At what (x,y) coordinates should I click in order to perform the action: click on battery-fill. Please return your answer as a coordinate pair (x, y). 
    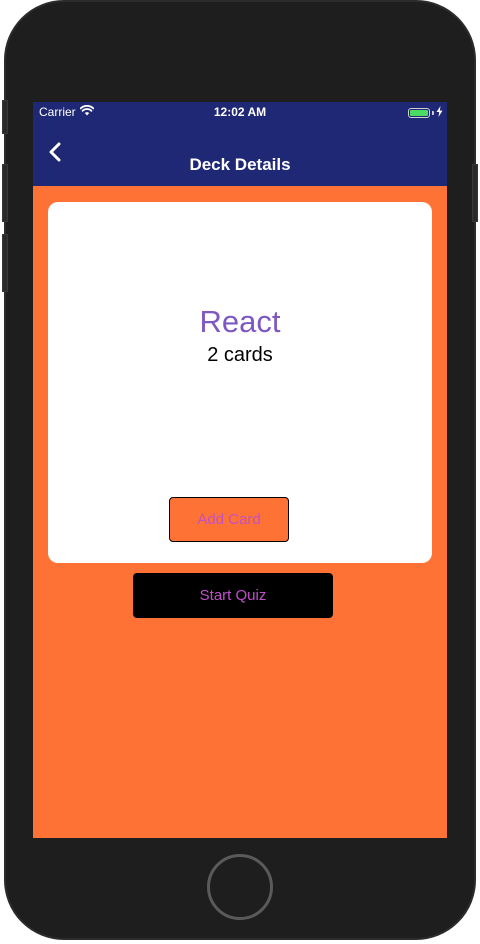
    Looking at the image, I should click on (419, 113).